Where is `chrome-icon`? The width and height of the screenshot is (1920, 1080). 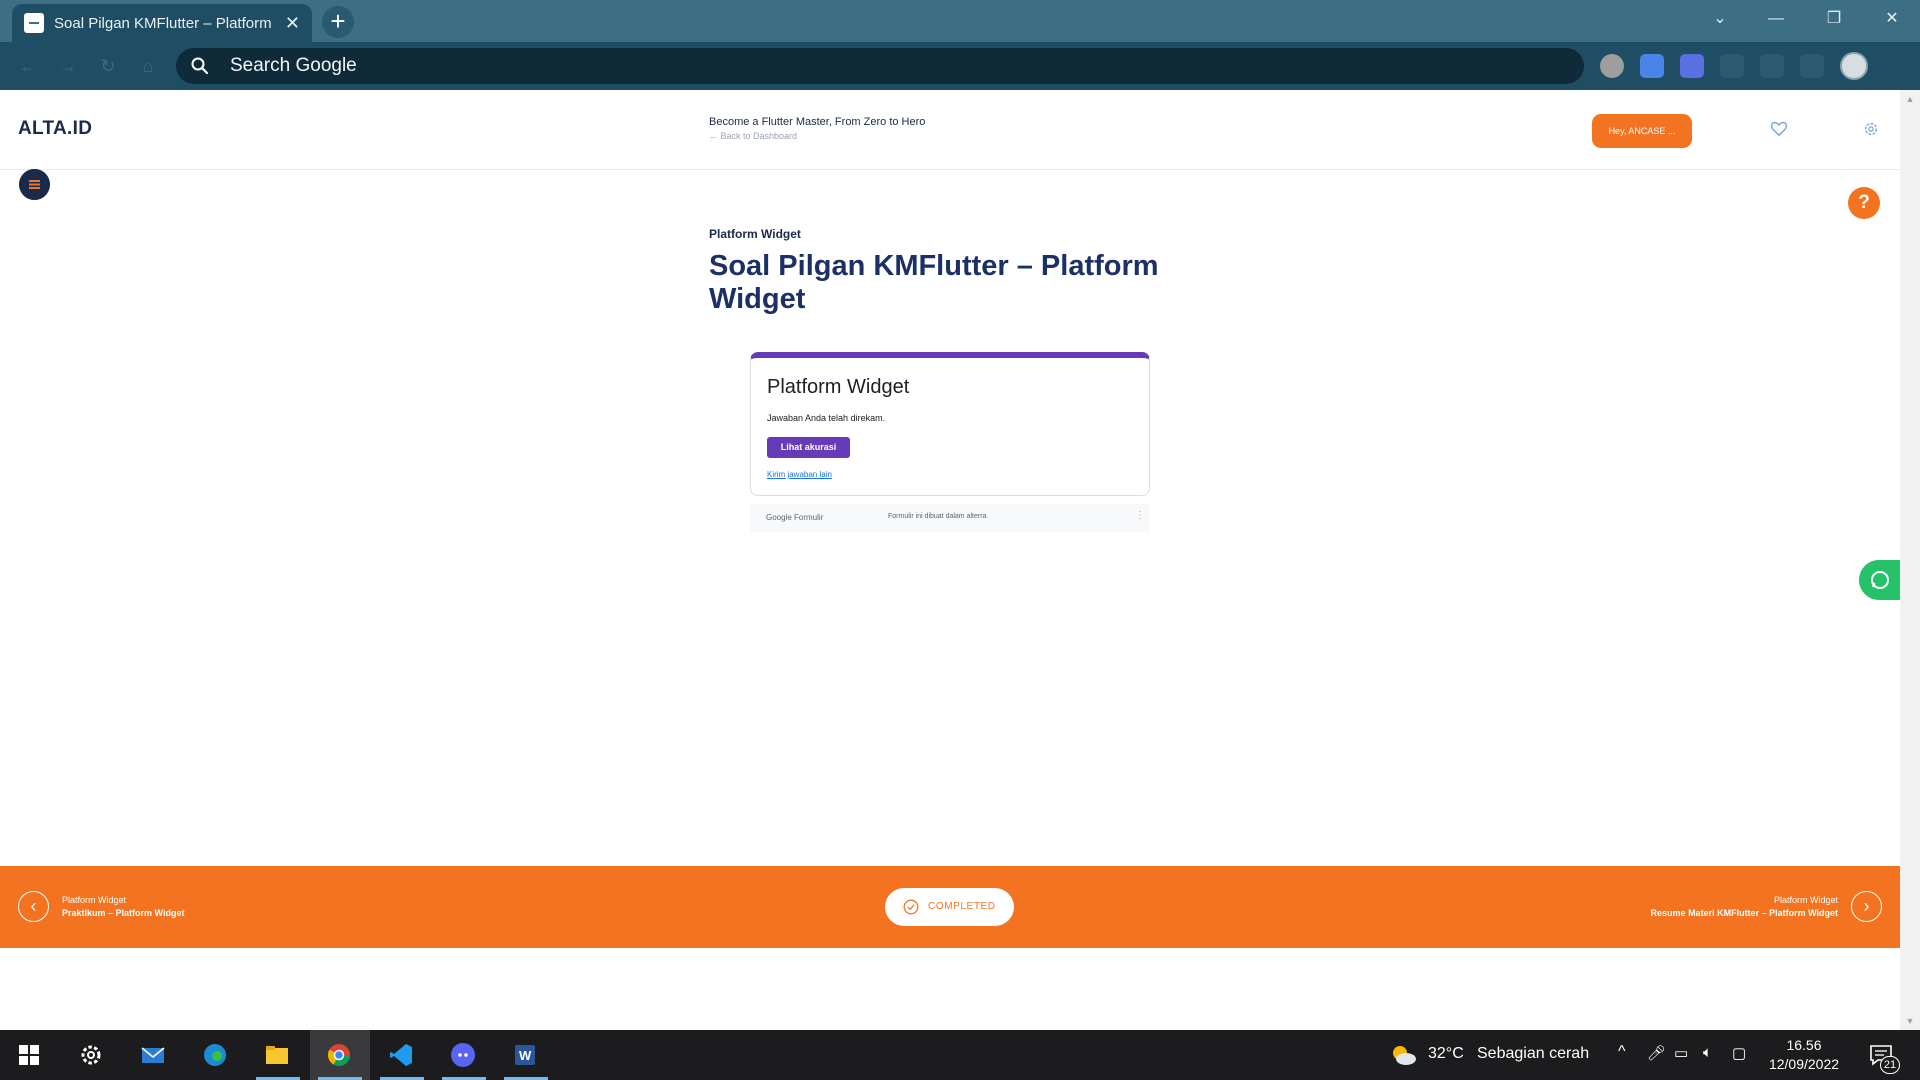 chrome-icon is located at coordinates (339, 1055).